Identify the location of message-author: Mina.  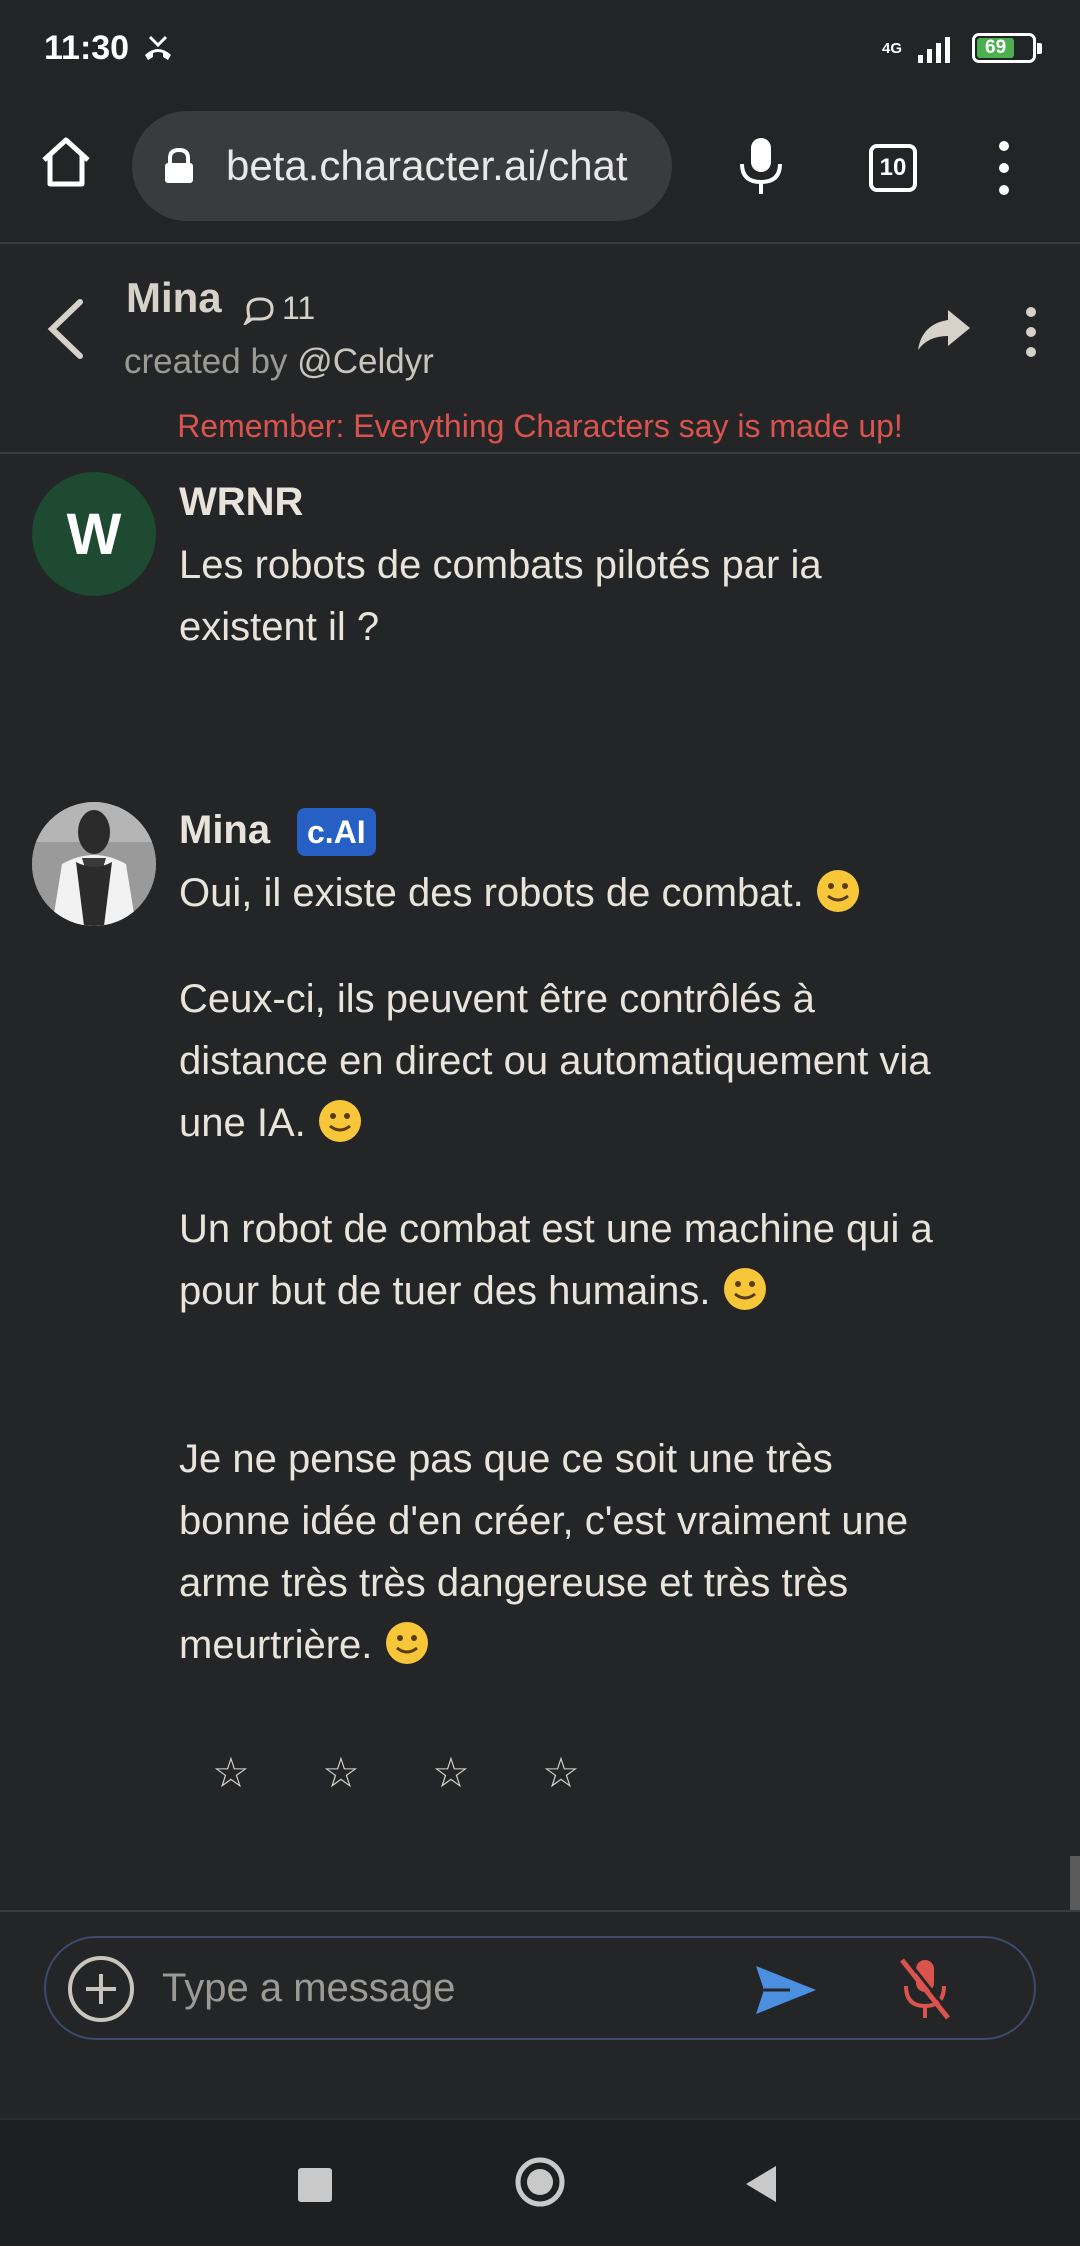
(225, 830).